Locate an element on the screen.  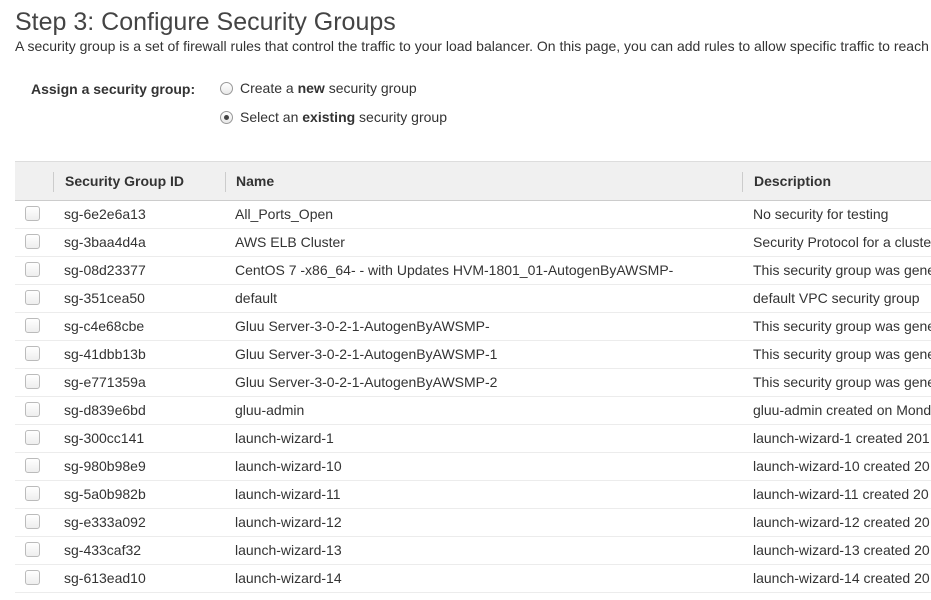
security-group-name-cell: All_Ports_Open is located at coordinates (284, 214).